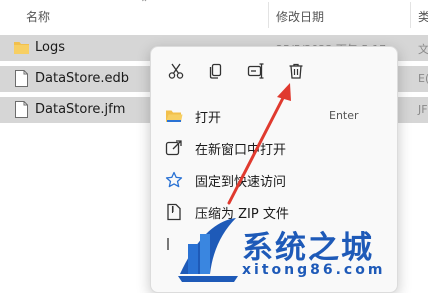  Describe the element at coordinates (174, 179) in the screenshot. I see `star-icon` at that location.